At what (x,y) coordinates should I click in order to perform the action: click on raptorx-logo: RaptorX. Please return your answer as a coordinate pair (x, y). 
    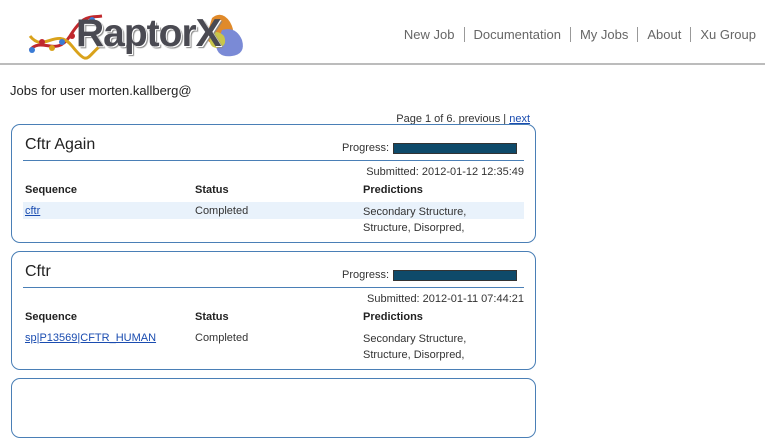
    Looking at the image, I should click on (142, 34).